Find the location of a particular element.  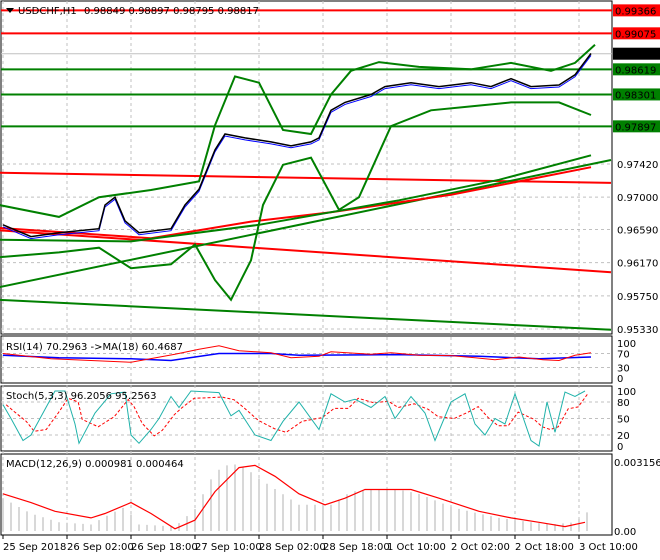

macd-panel is located at coordinates (295, 497).